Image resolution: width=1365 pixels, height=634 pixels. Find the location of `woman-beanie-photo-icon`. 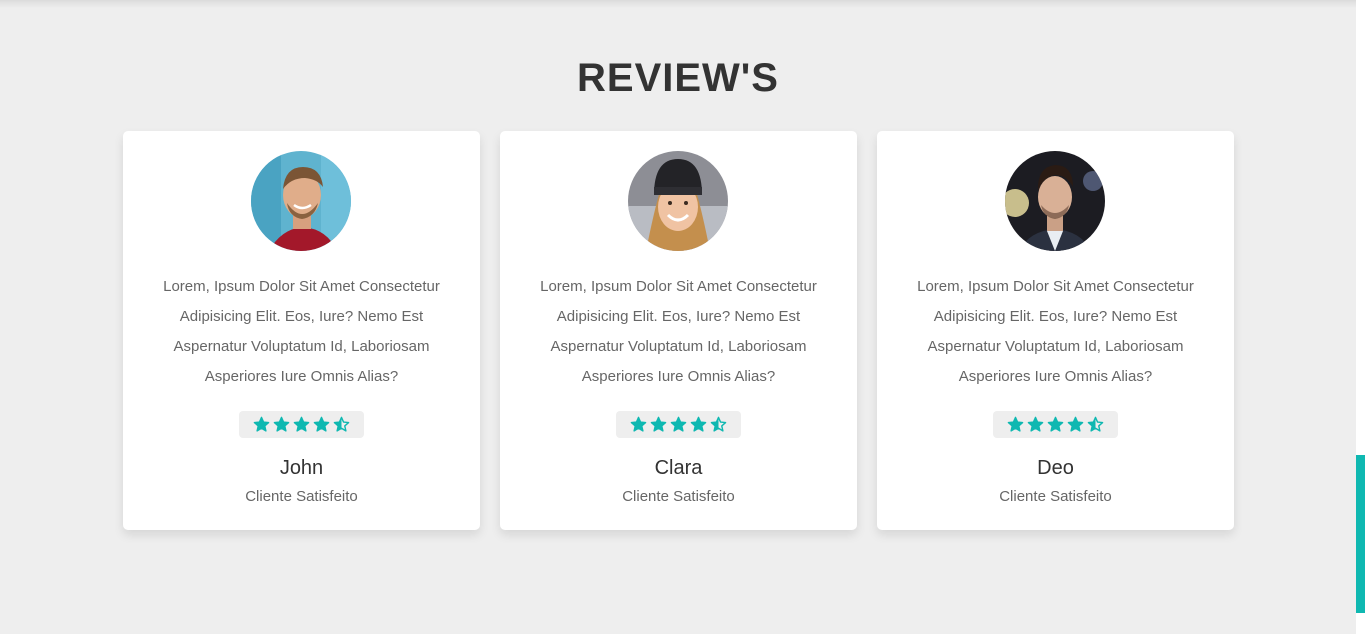

woman-beanie-photo-icon is located at coordinates (678, 201).